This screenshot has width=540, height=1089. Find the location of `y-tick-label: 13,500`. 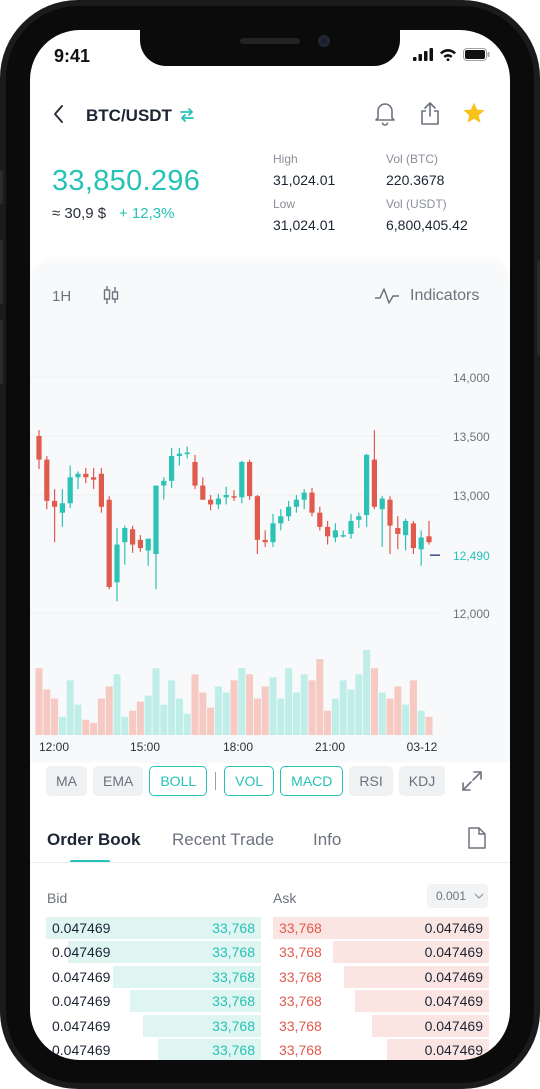

y-tick-label: 13,500 is located at coordinates (471, 437).